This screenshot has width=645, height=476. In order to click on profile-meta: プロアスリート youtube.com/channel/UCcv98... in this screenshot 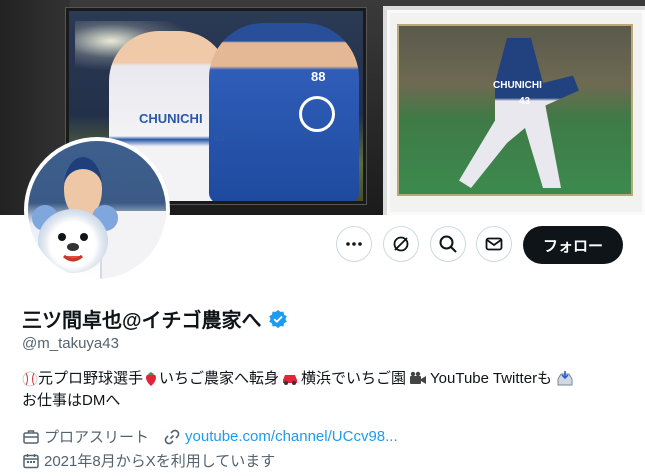, I will do `click(210, 436)`.